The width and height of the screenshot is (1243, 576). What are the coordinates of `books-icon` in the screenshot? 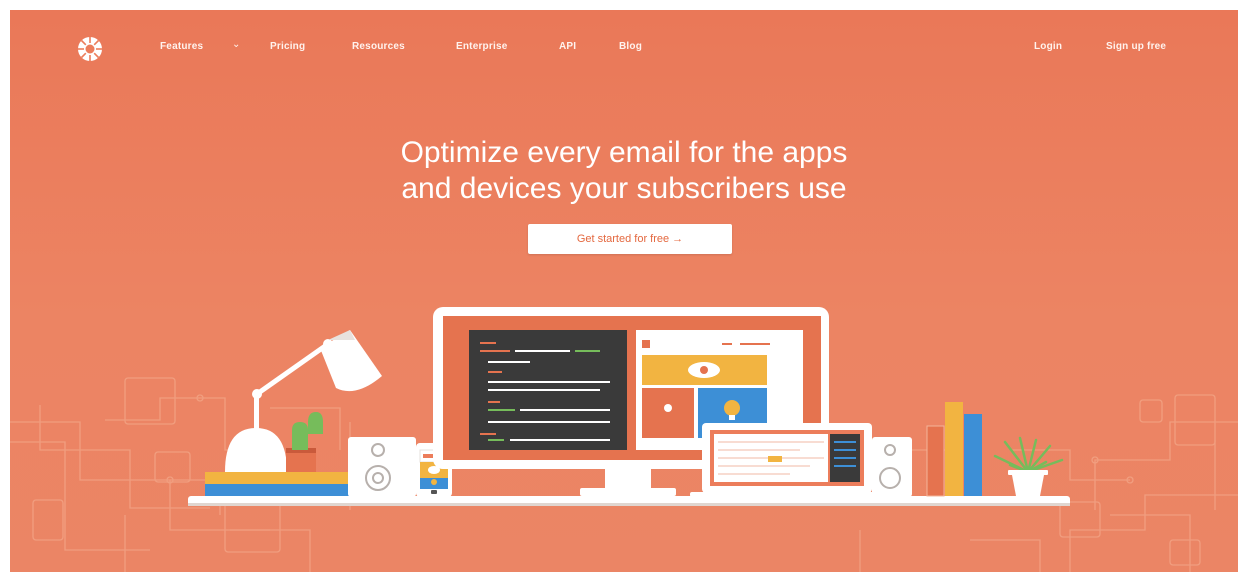 It's located at (954, 449).